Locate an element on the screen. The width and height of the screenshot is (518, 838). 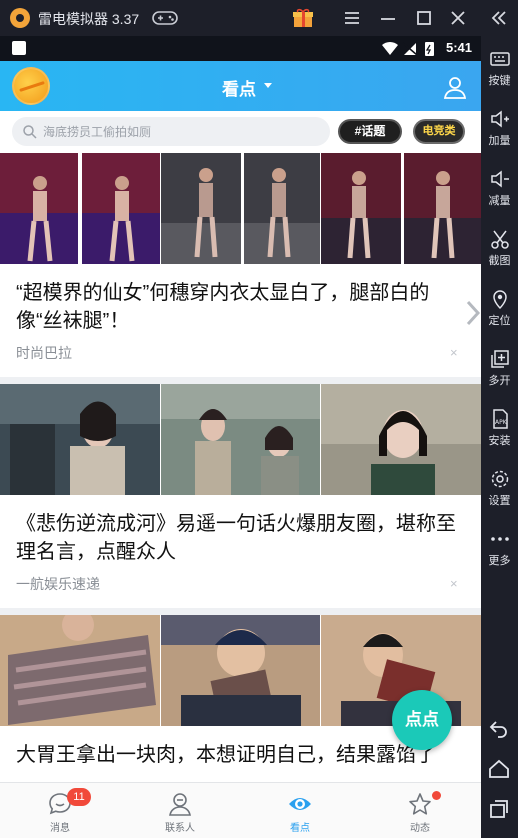
tool-install-apk: APK 安装 is located at coordinates (499, 429).